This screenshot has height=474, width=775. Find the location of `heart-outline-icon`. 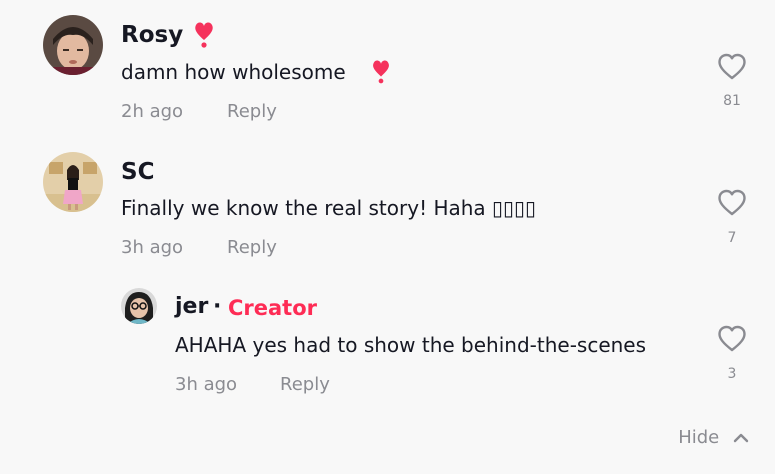

heart-outline-icon is located at coordinates (732, 339).